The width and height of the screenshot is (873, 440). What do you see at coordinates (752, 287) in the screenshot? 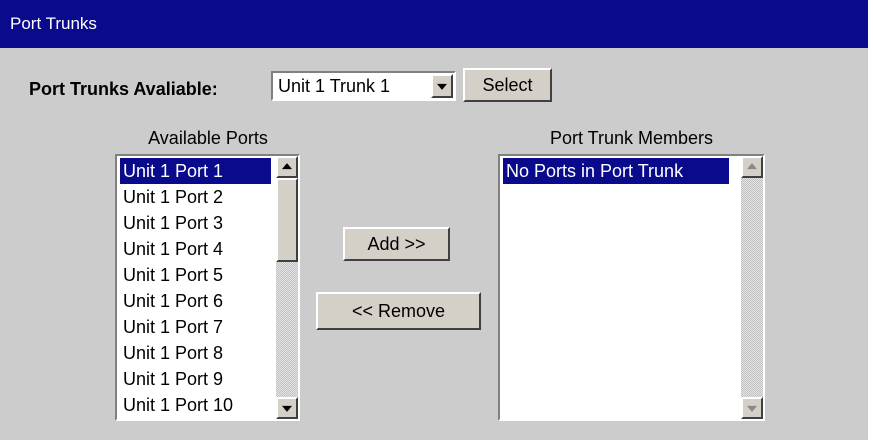
I see `port-trunk-members-scrollbar` at bounding box center [752, 287].